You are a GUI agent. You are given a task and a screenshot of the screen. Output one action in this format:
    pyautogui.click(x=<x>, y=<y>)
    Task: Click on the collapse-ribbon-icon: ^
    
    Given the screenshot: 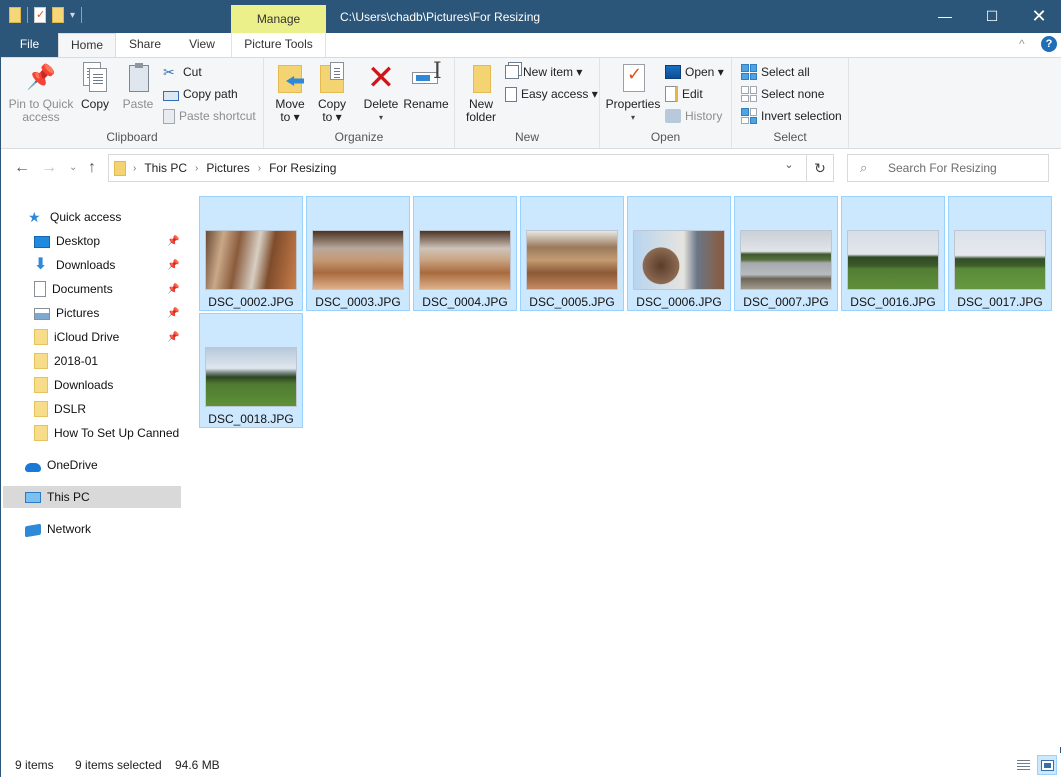 What is the action you would take?
    pyautogui.click(x=1022, y=44)
    